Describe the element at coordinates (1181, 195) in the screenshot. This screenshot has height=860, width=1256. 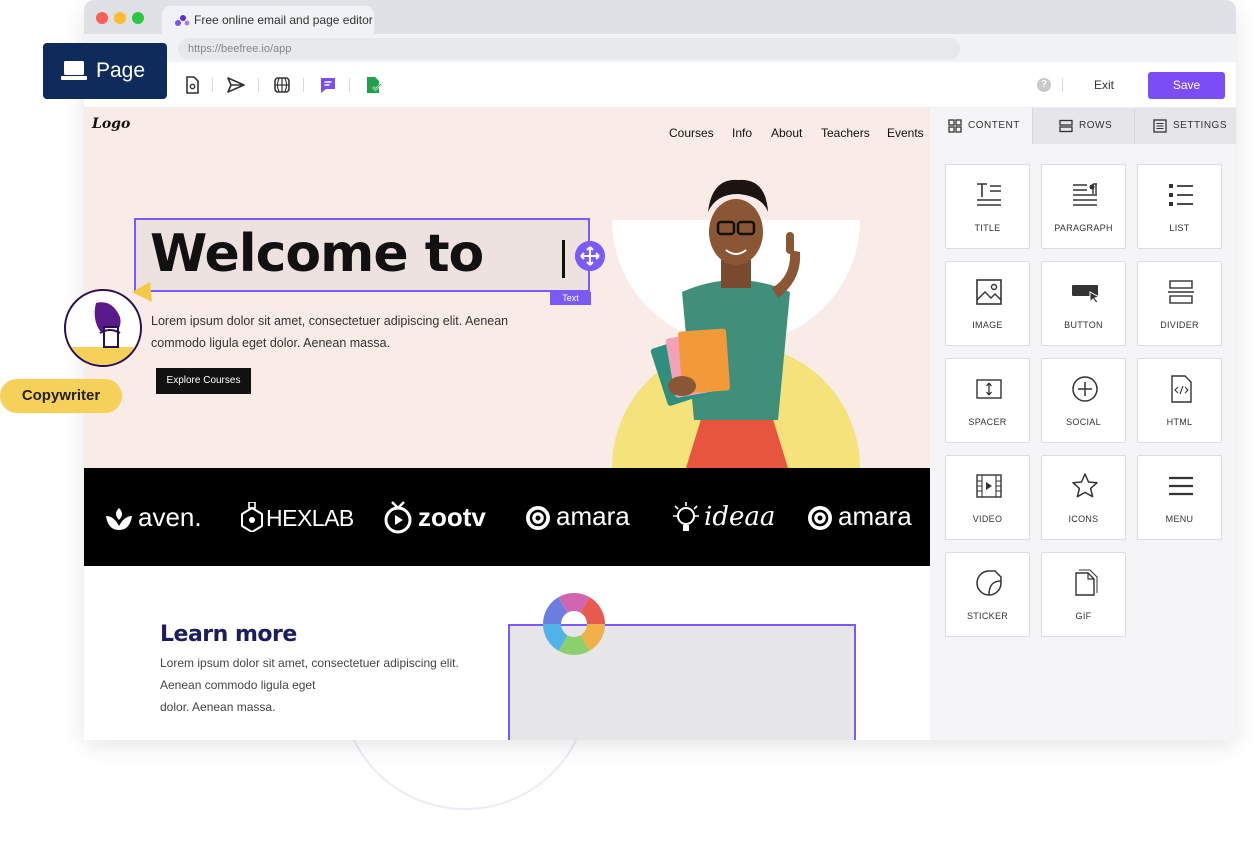
I see `list-icon` at that location.